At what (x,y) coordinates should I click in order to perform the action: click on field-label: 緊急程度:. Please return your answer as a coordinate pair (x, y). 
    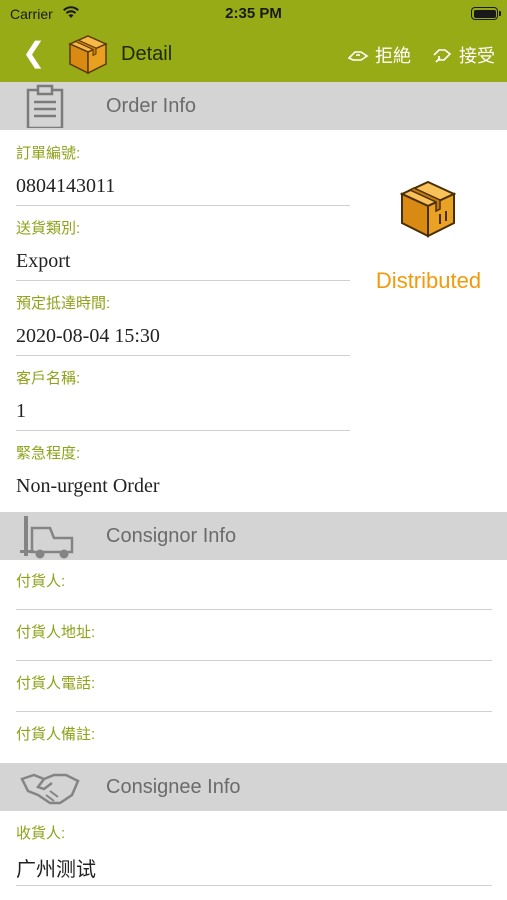
    Looking at the image, I should click on (48, 453).